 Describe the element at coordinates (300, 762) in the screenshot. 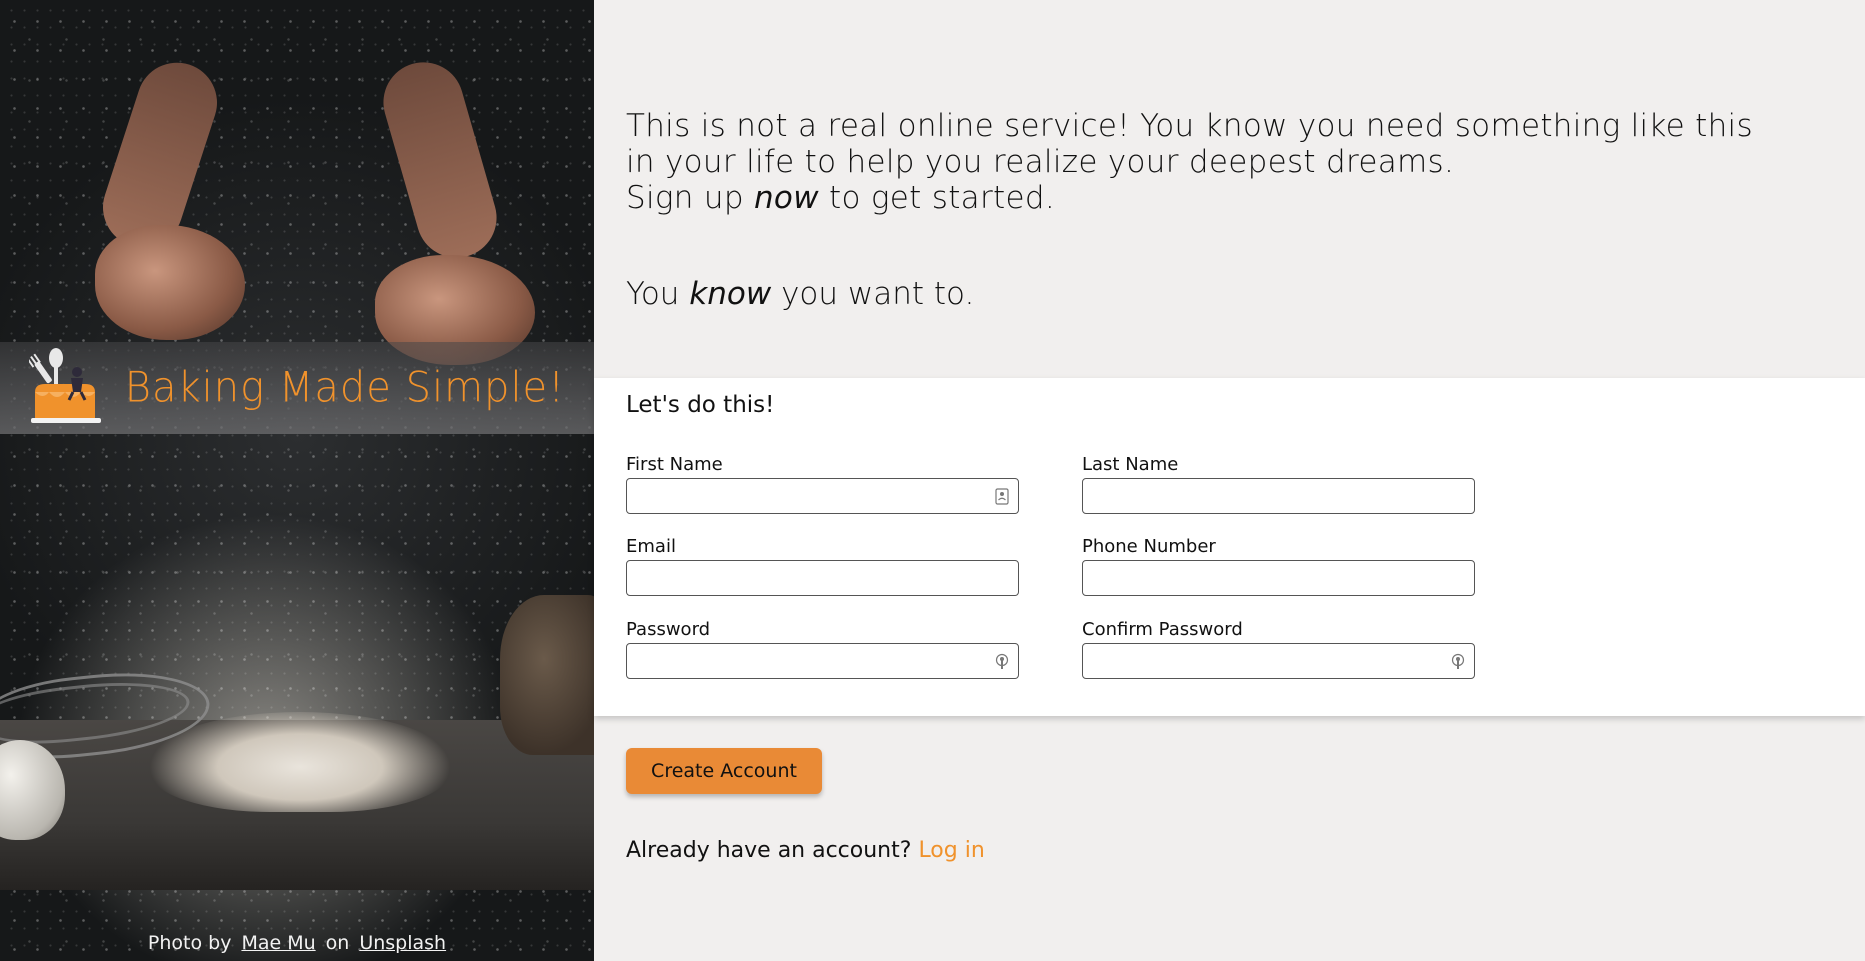

I see `flour-pile` at that location.